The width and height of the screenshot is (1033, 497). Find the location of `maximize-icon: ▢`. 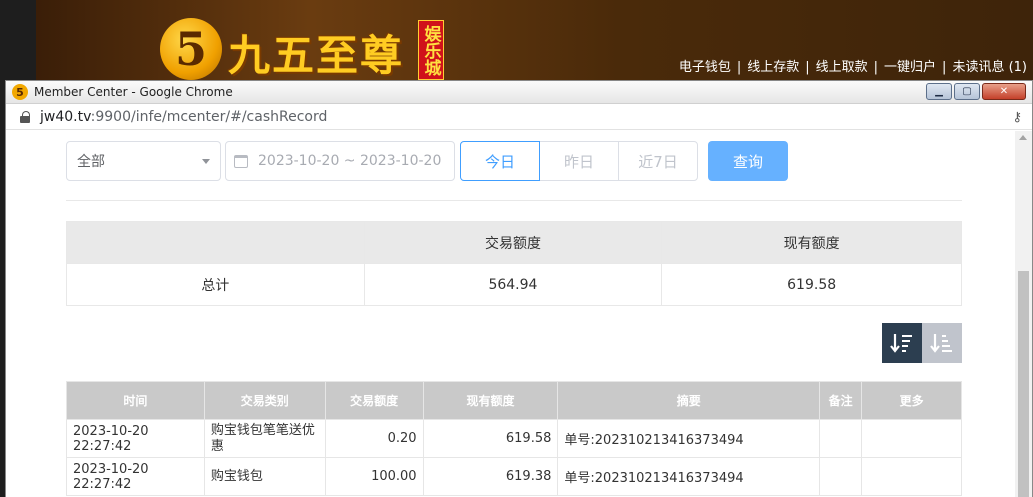

maximize-icon: ▢ is located at coordinates (967, 91).